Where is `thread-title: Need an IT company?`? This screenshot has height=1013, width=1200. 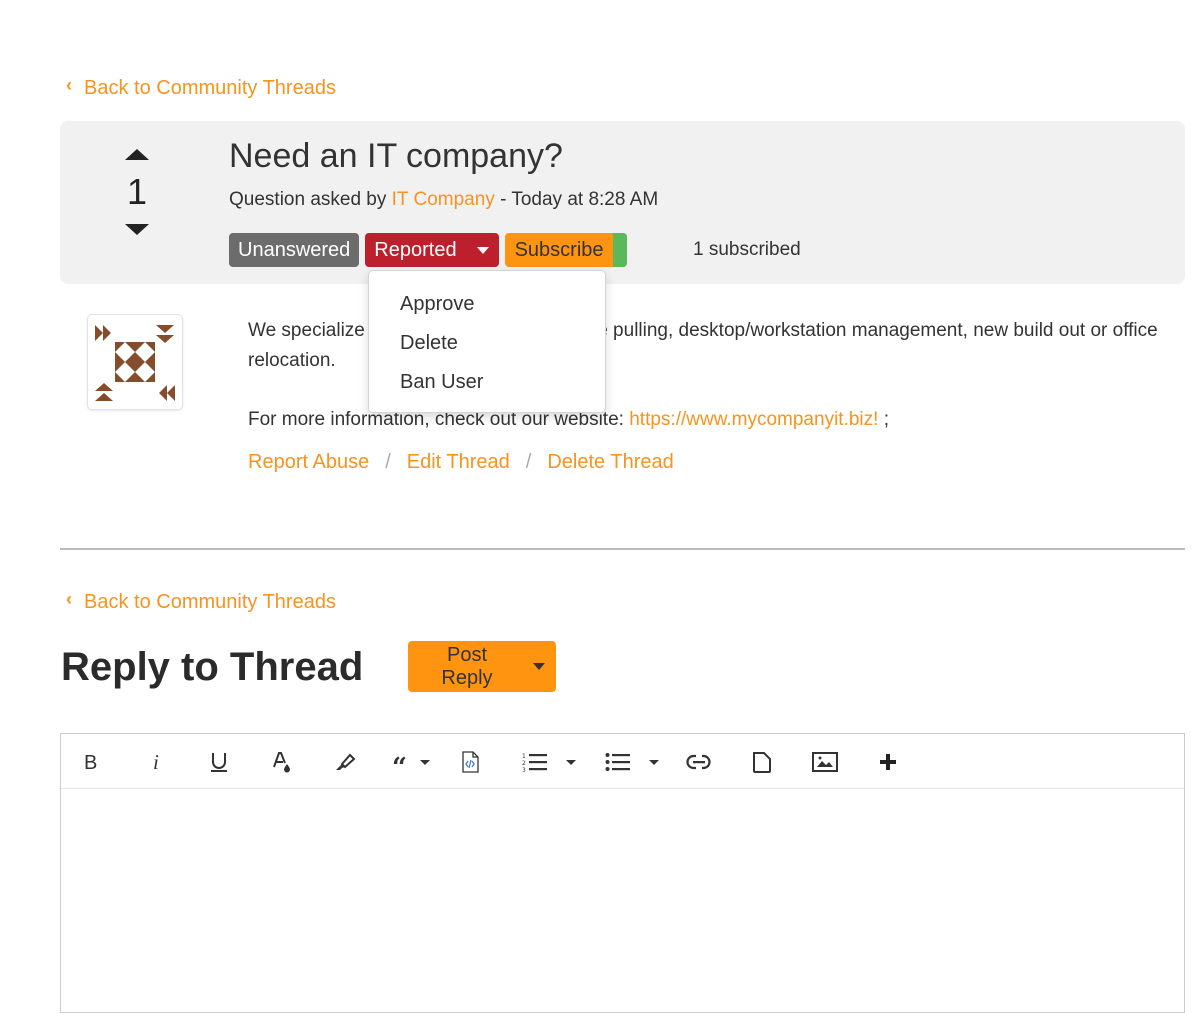 thread-title: Need an IT company? is located at coordinates (396, 156).